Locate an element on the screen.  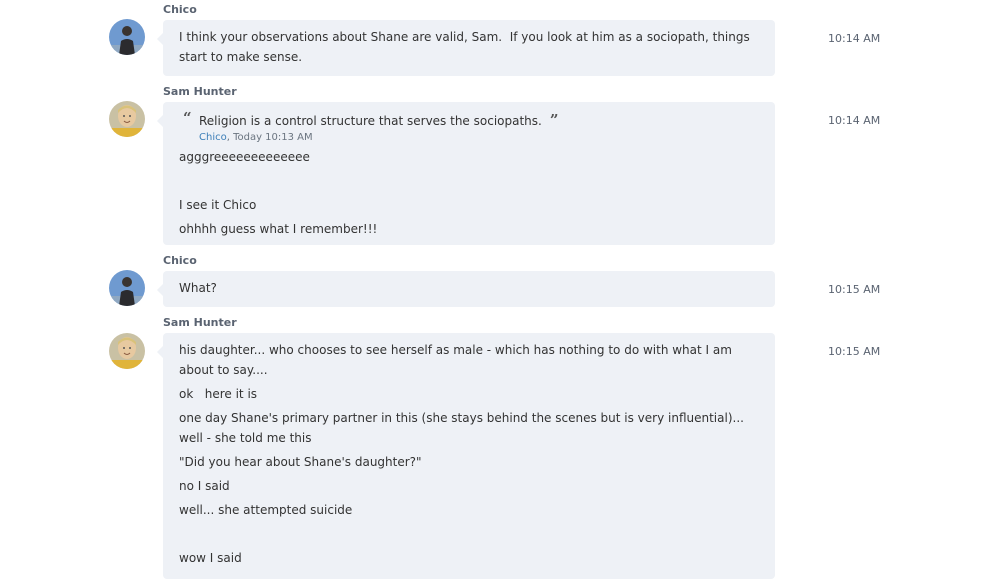
message-text: I see it Chico is located at coordinates (218, 205).